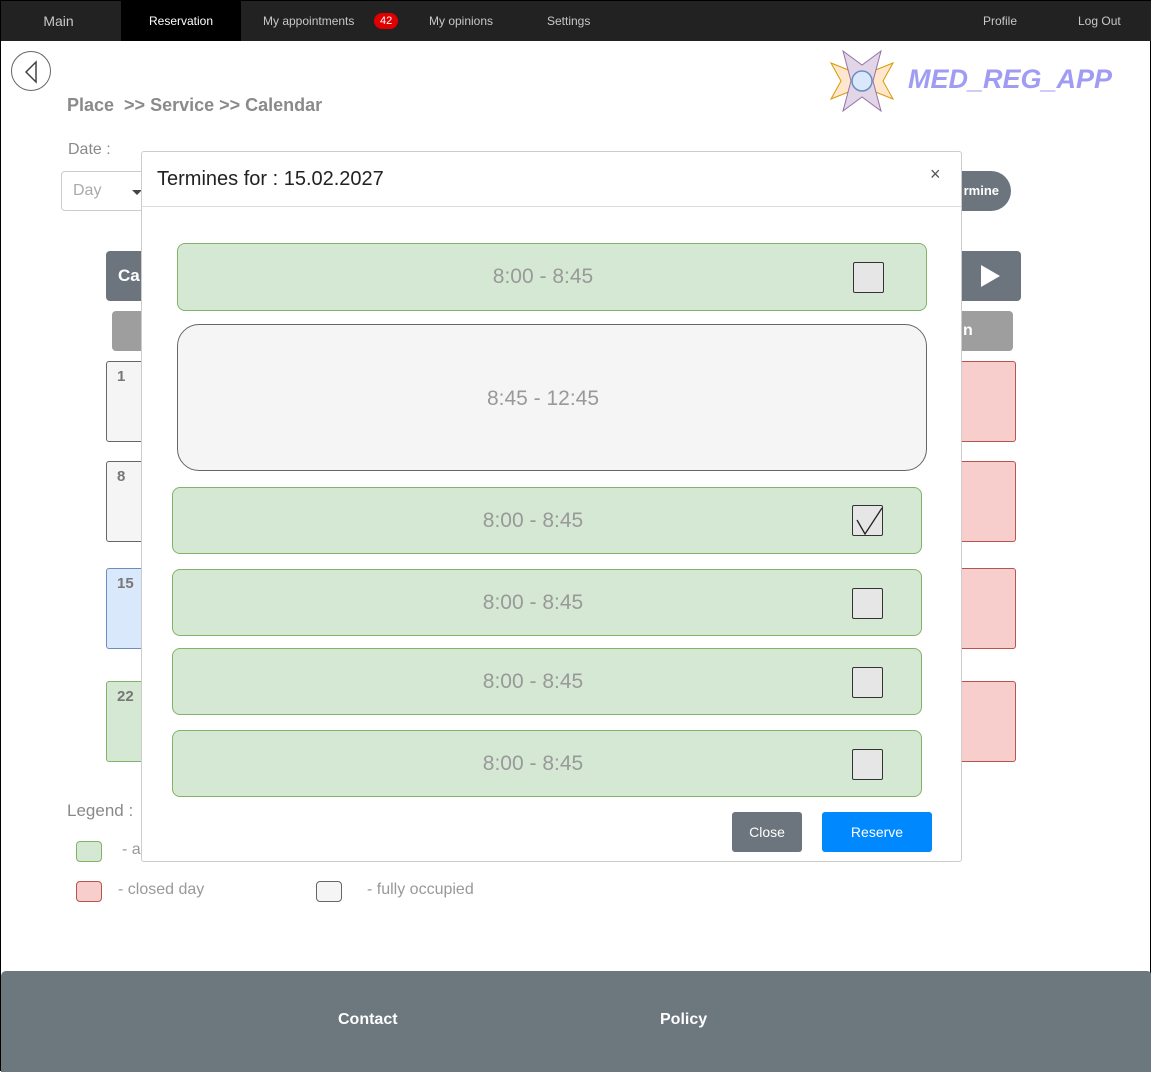 This screenshot has width=1151, height=1072. I want to click on nav-profile: Profile, so click(1000, 21).